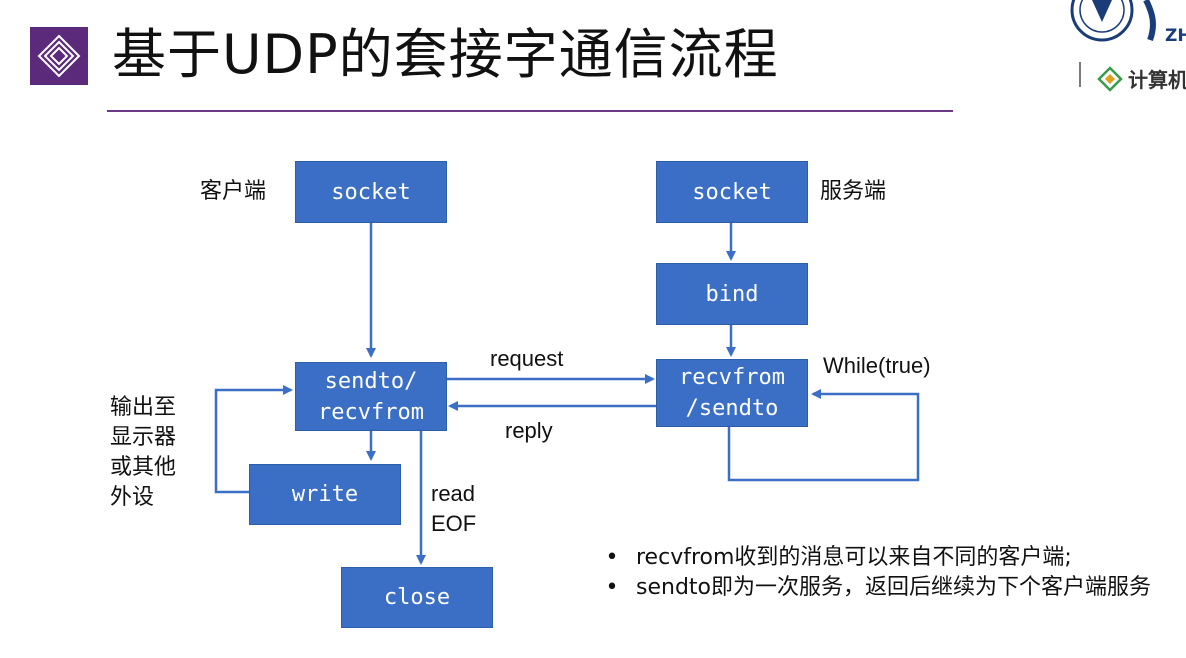  What do you see at coordinates (853, 191) in the screenshot?
I see `server-label: 服务端` at bounding box center [853, 191].